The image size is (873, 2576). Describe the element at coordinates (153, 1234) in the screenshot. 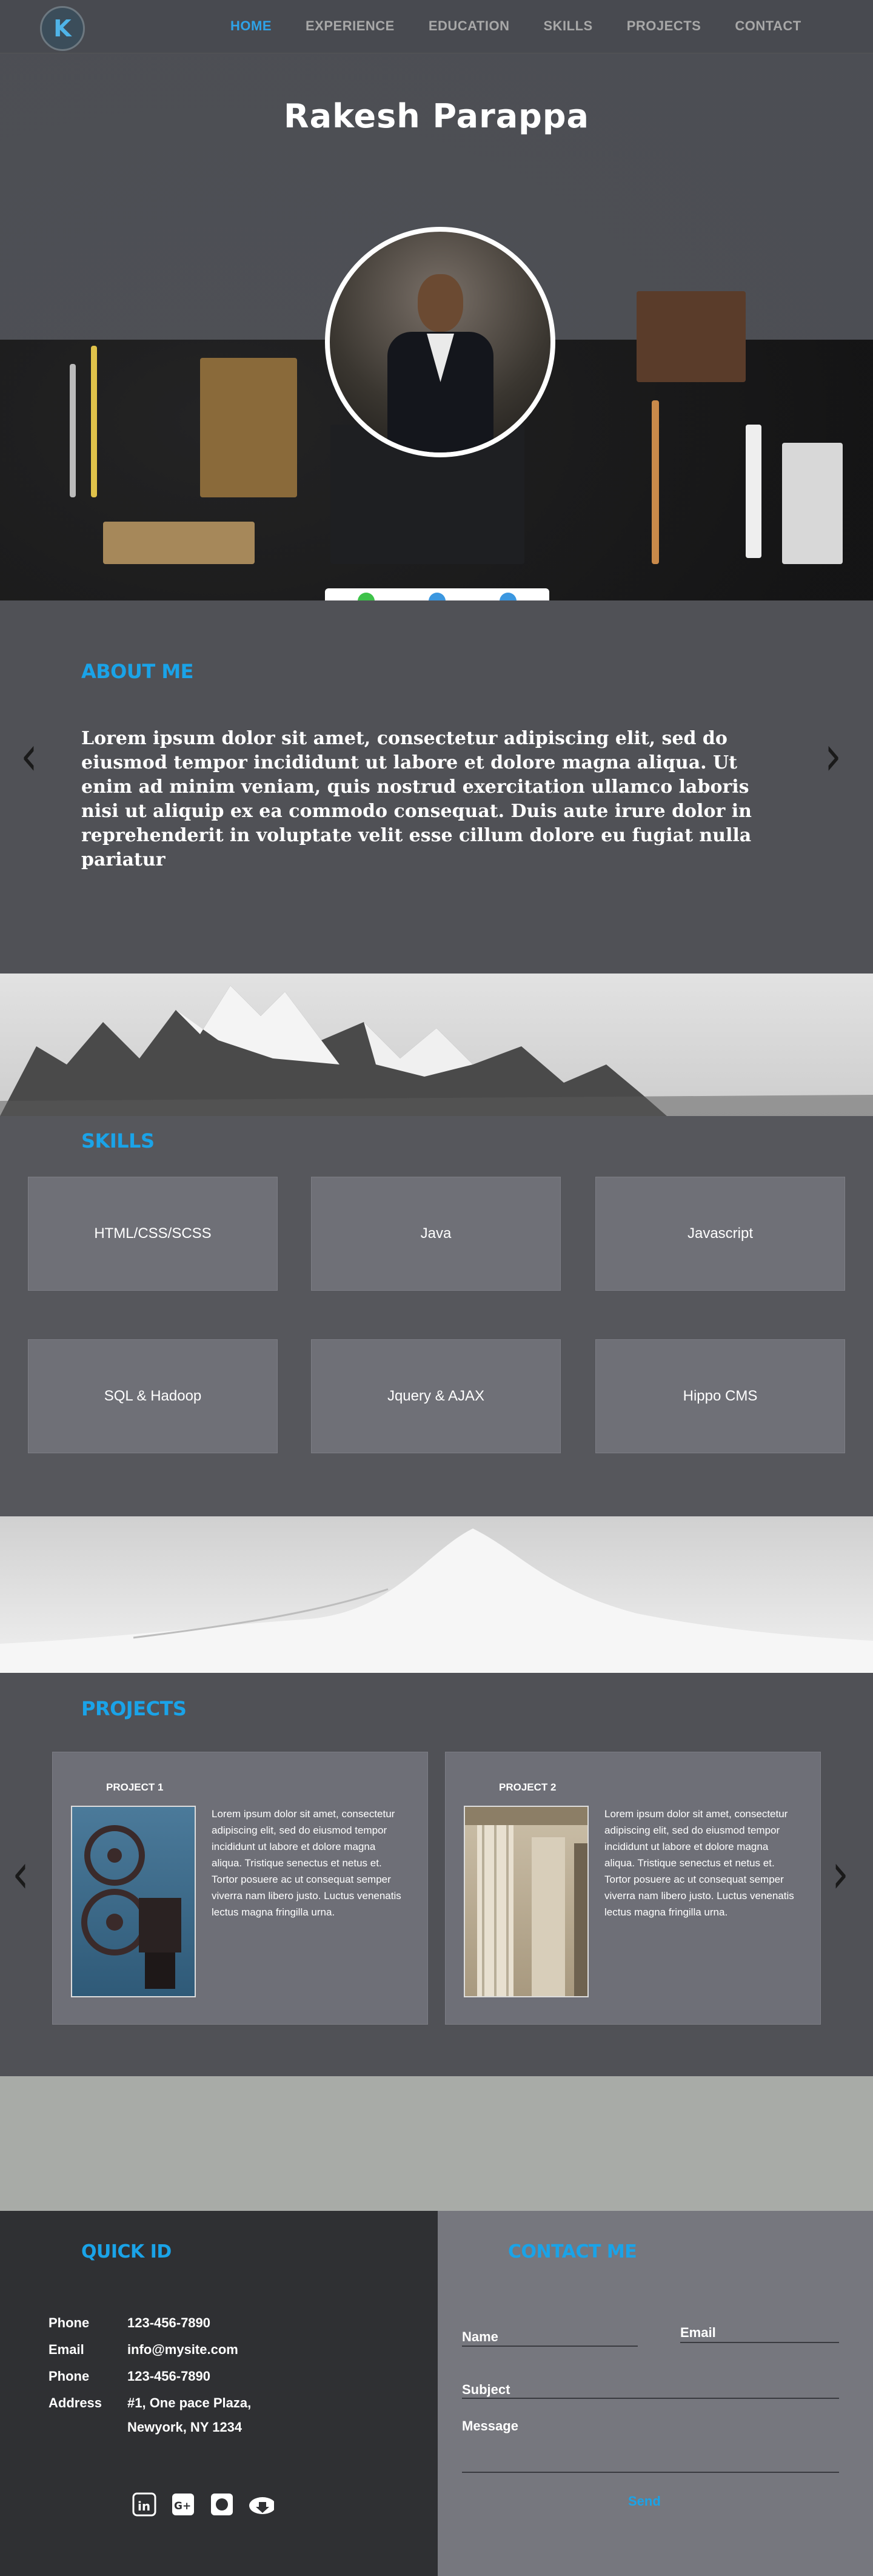

I see `skill-card-html: HTML/CSS/SCSS` at that location.